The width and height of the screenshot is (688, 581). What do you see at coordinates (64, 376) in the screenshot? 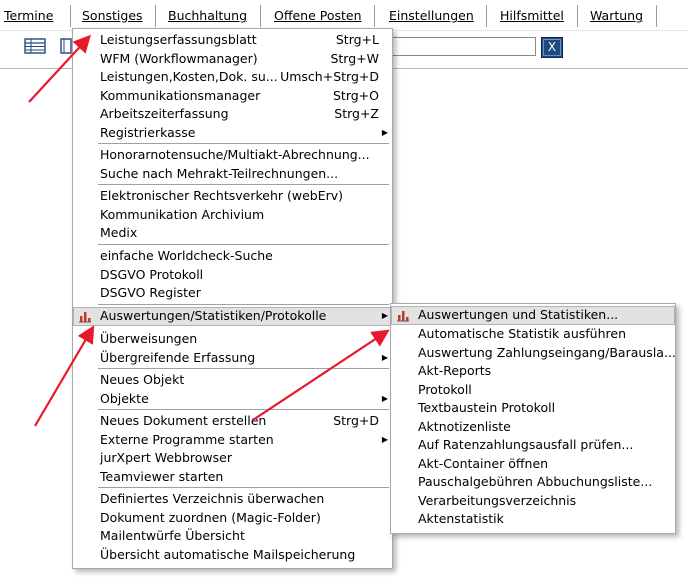
I see `arrow-to-auswertungen` at bounding box center [64, 376].